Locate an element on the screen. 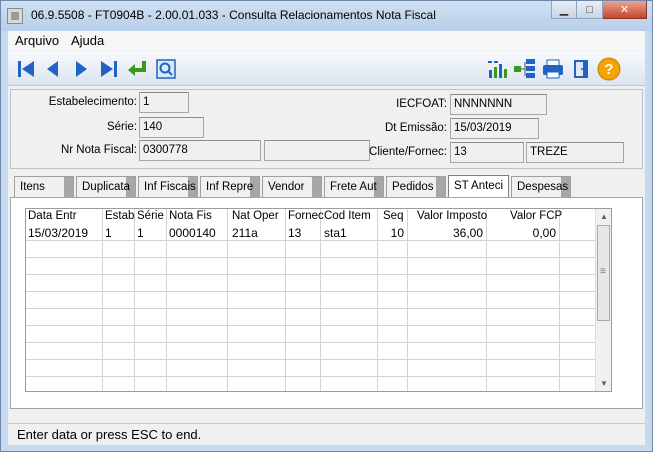  exit-icon is located at coordinates (581, 69).